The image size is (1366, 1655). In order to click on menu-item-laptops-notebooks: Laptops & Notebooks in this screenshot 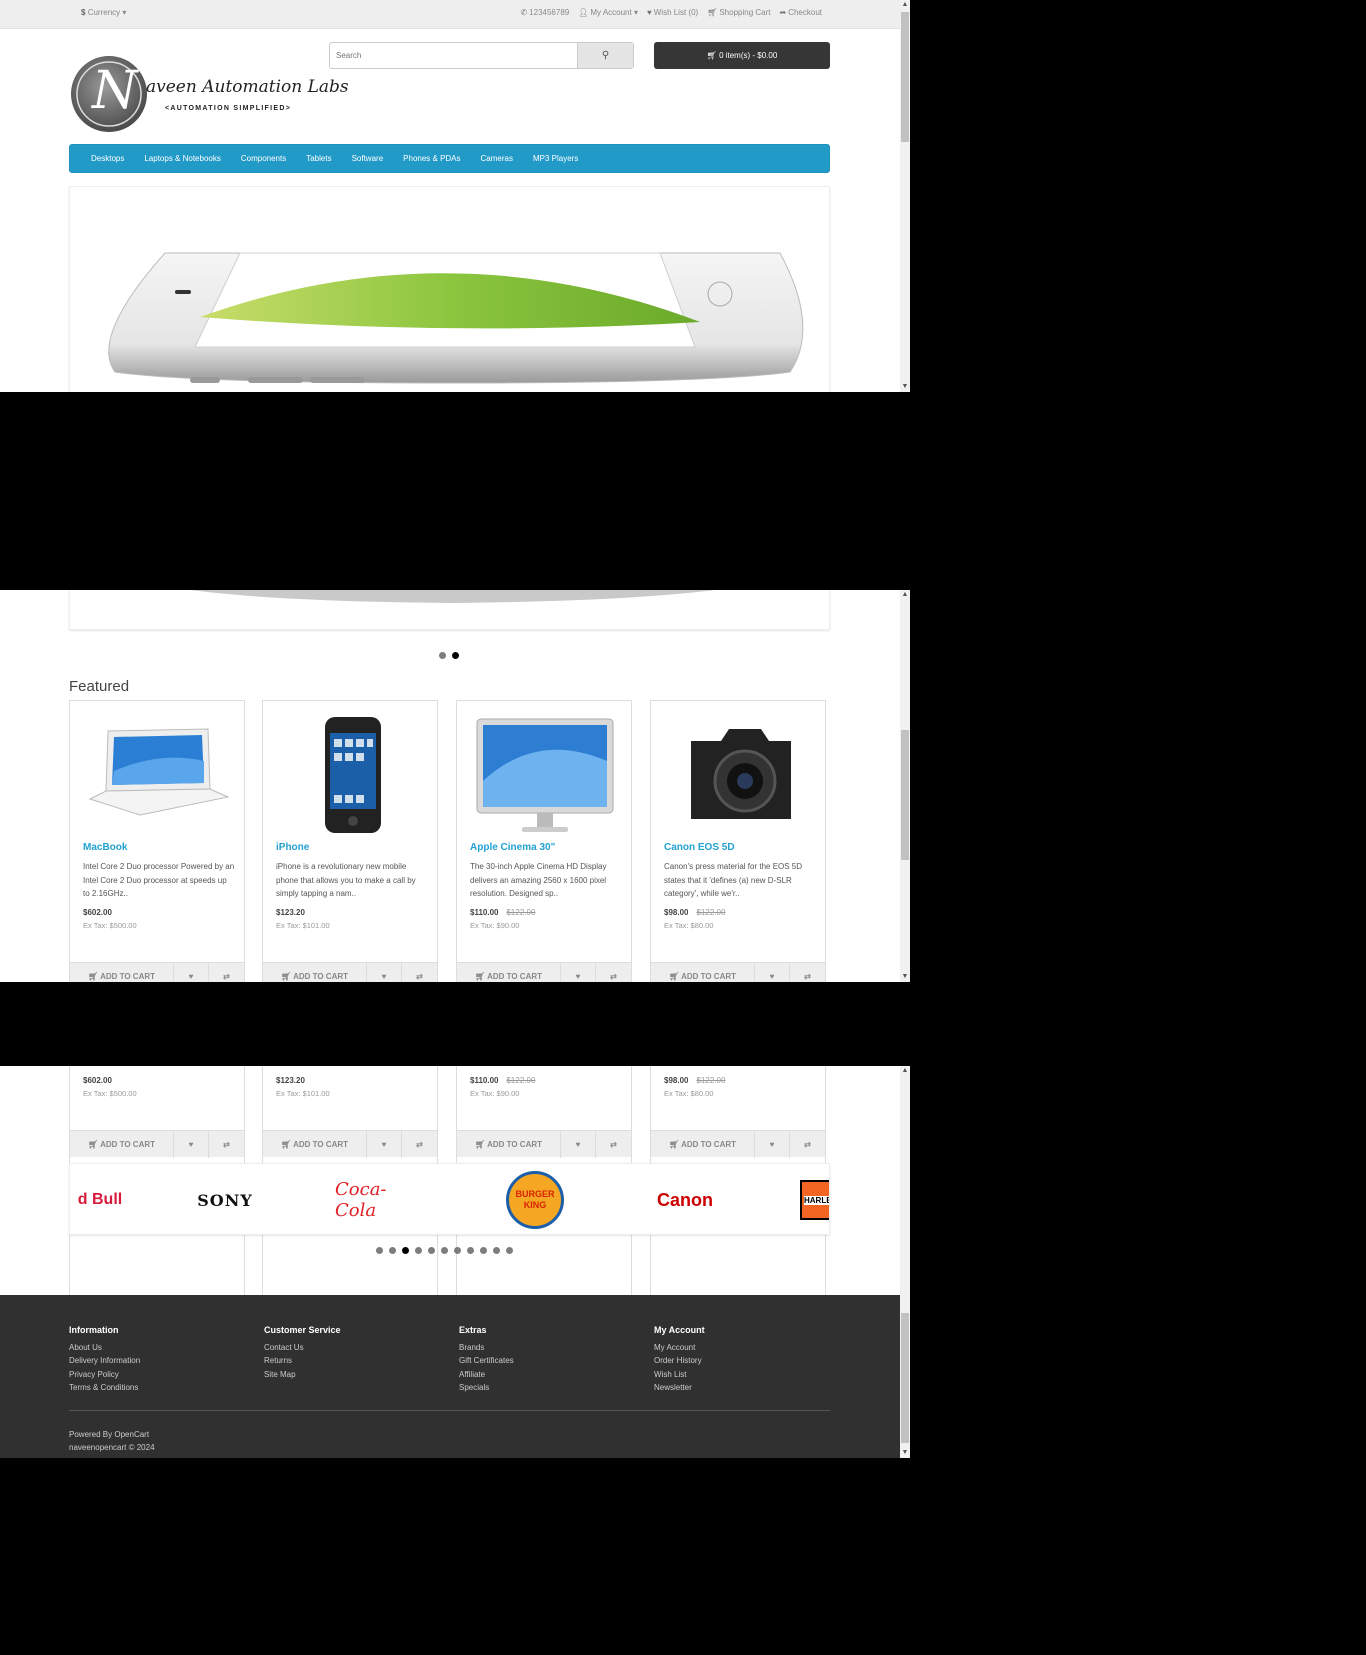, I will do `click(182, 158)`.